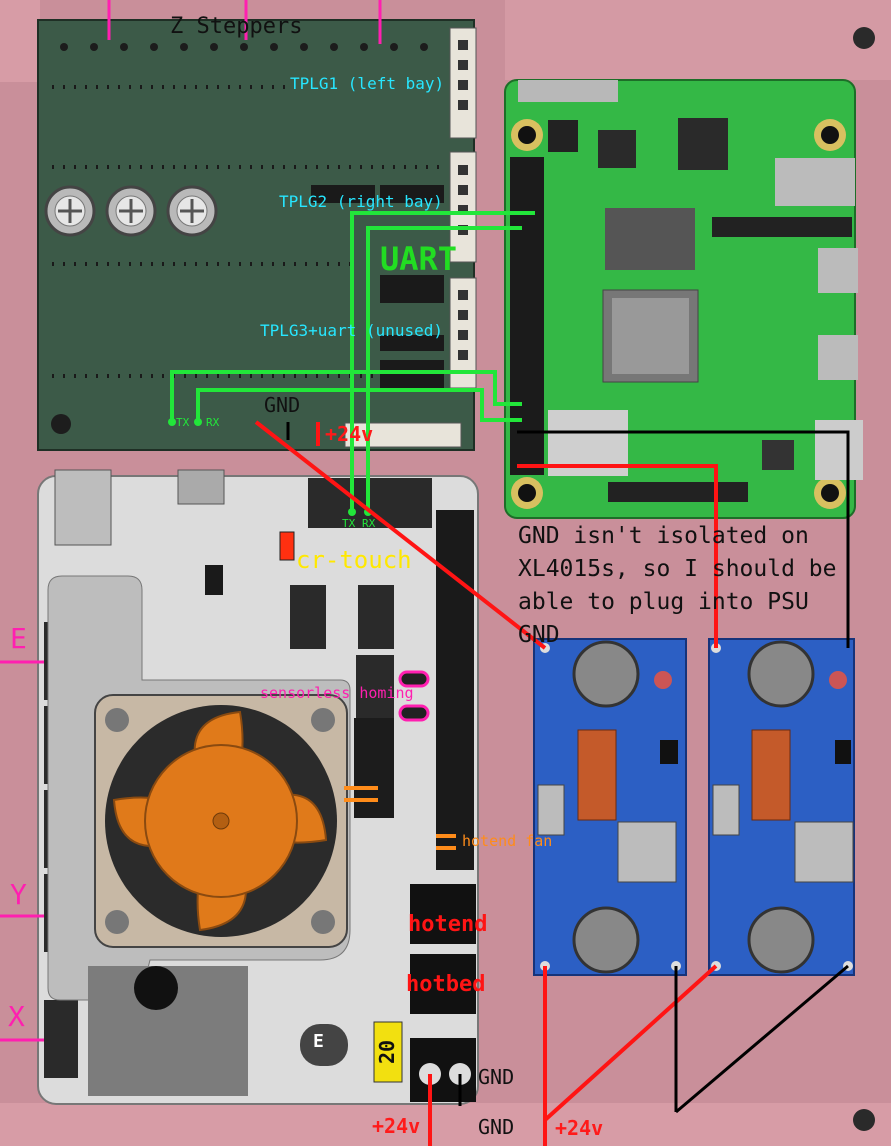 This screenshot has width=891, height=1146. I want to click on plus24-bottom-label-a: +24v, so click(396, 1126).